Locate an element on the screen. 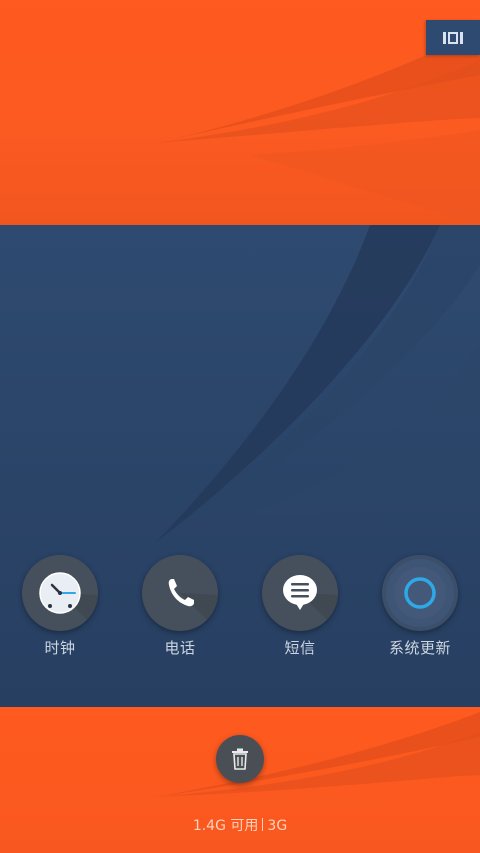  multiwindow-button is located at coordinates (453, 37).